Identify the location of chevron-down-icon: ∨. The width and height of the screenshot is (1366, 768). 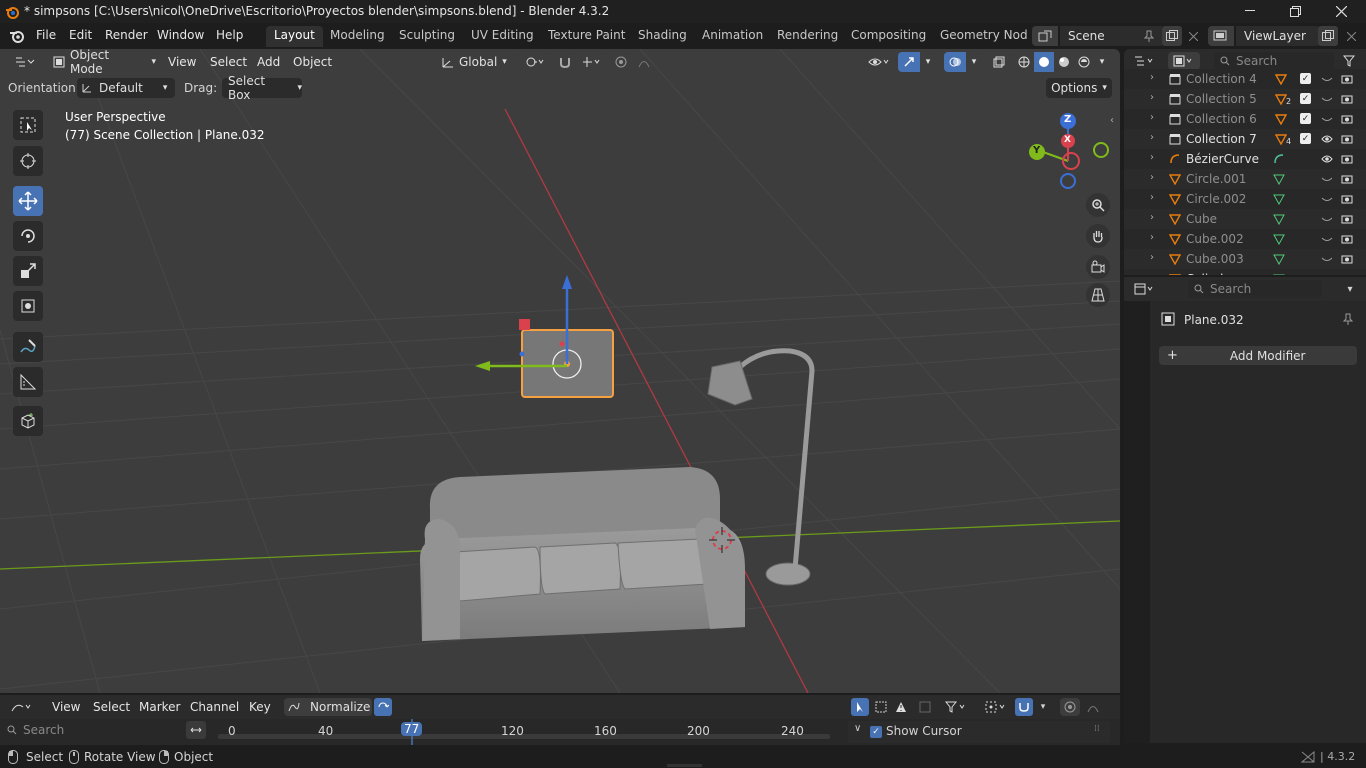
(857, 728).